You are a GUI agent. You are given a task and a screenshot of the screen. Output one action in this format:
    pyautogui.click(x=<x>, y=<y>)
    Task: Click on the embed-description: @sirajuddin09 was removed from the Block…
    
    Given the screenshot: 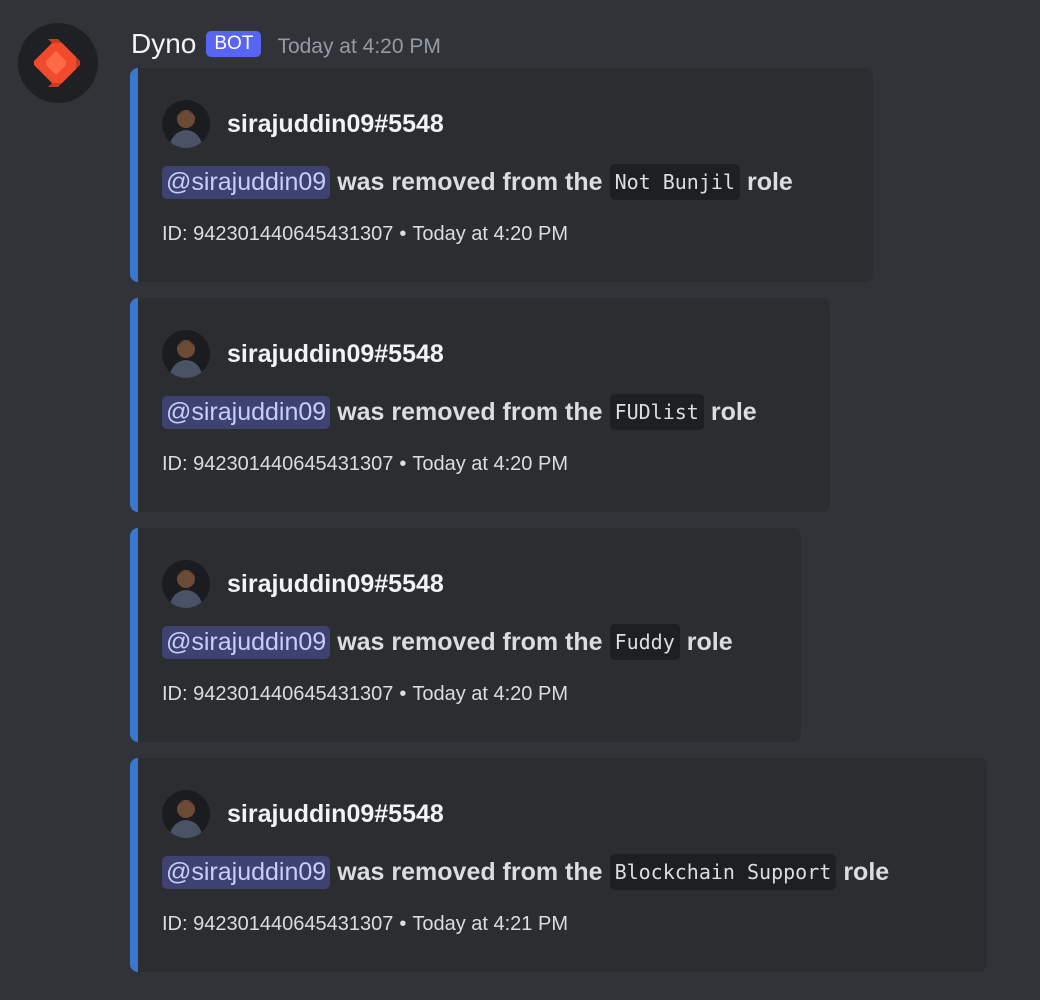 What is the action you would take?
    pyautogui.click(x=525, y=872)
    